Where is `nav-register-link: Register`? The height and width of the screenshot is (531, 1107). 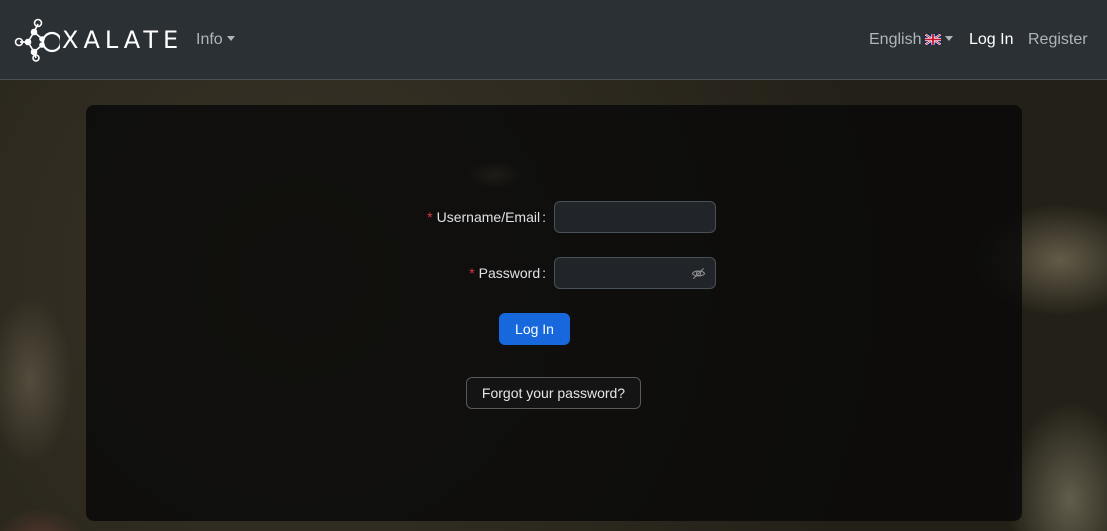 nav-register-link: Register is located at coordinates (1058, 40).